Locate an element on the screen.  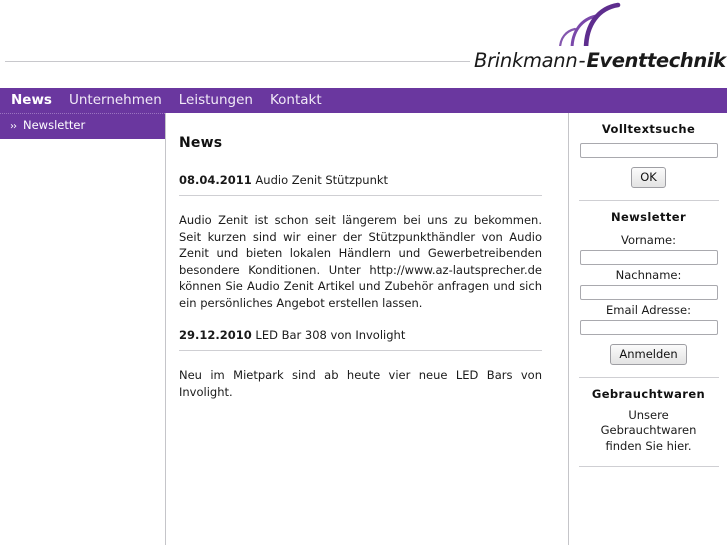
site-logo: Brinkmann-Eventtechnik is located at coordinates (598, 40).